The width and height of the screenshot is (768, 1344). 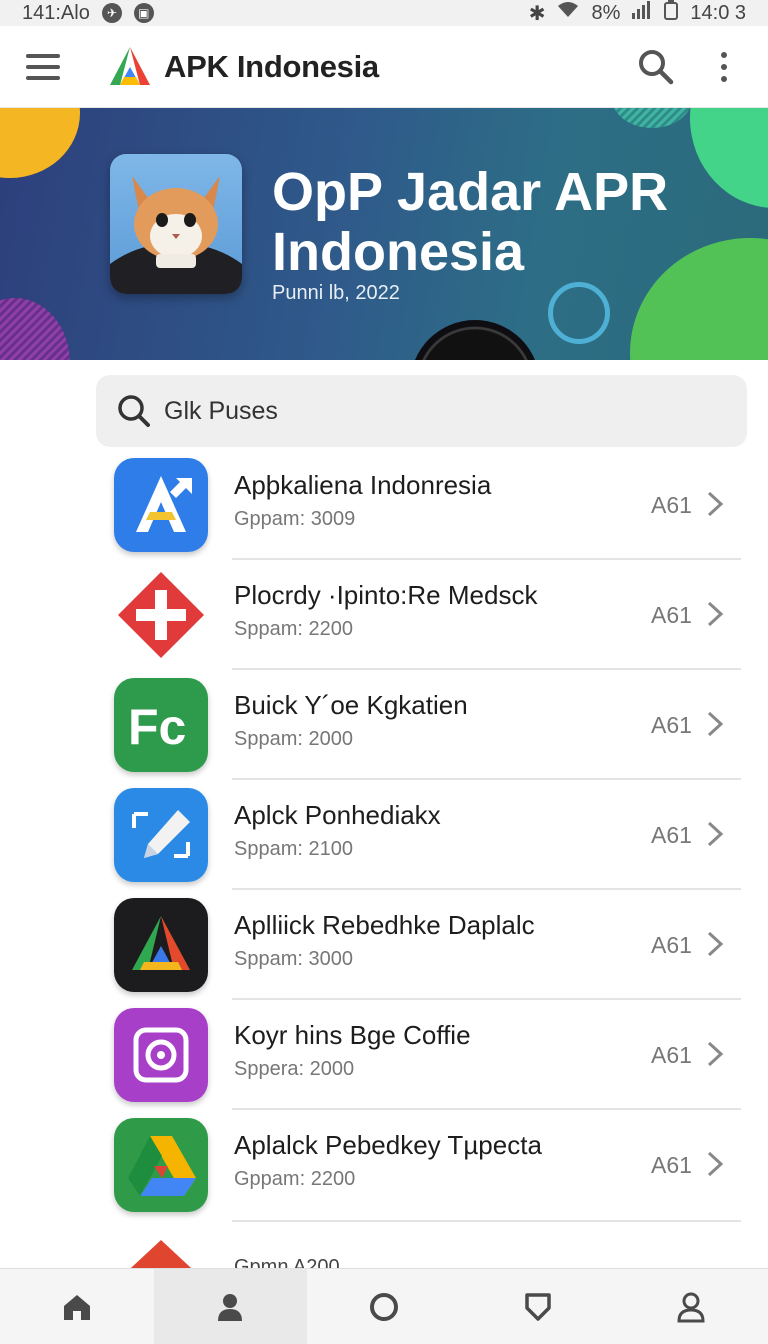 What do you see at coordinates (384, 13) in the screenshot?
I see `status-bar: 141:Alo ✈ ▣ ✱ 8% 14:0 3` at bounding box center [384, 13].